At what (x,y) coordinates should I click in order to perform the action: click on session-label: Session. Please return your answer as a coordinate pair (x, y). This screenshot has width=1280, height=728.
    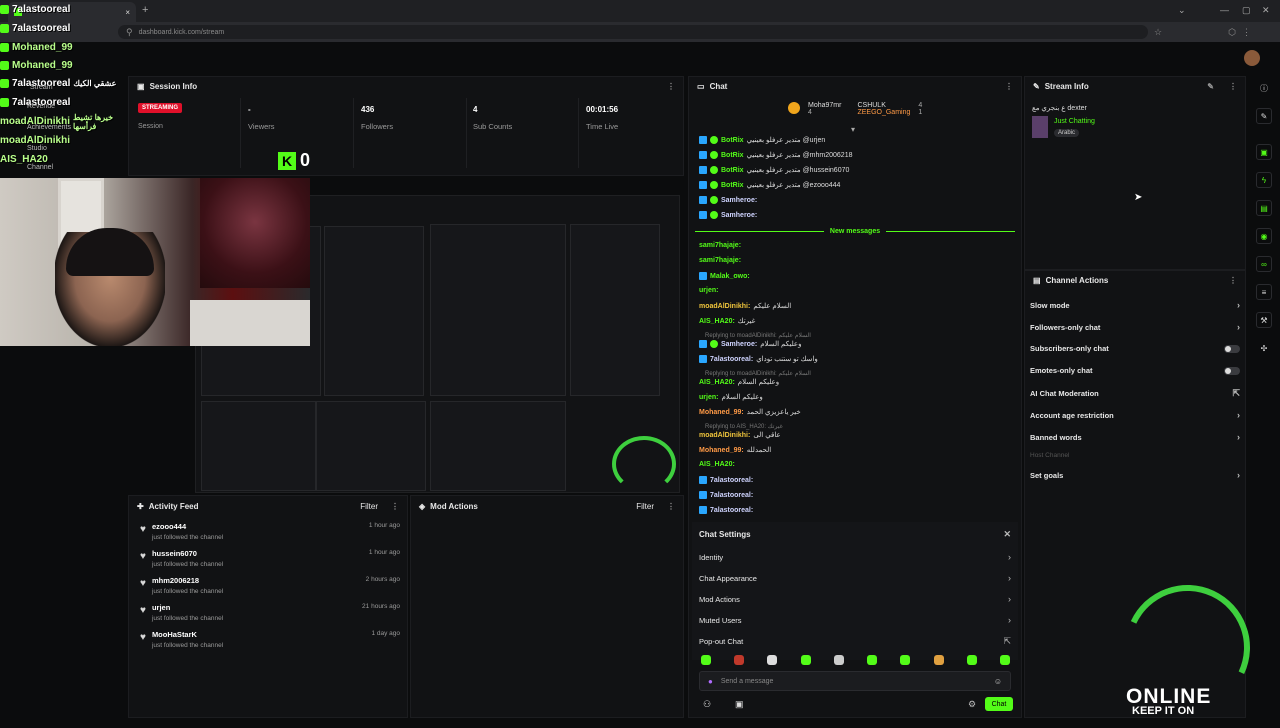
    Looking at the image, I should click on (150, 126).